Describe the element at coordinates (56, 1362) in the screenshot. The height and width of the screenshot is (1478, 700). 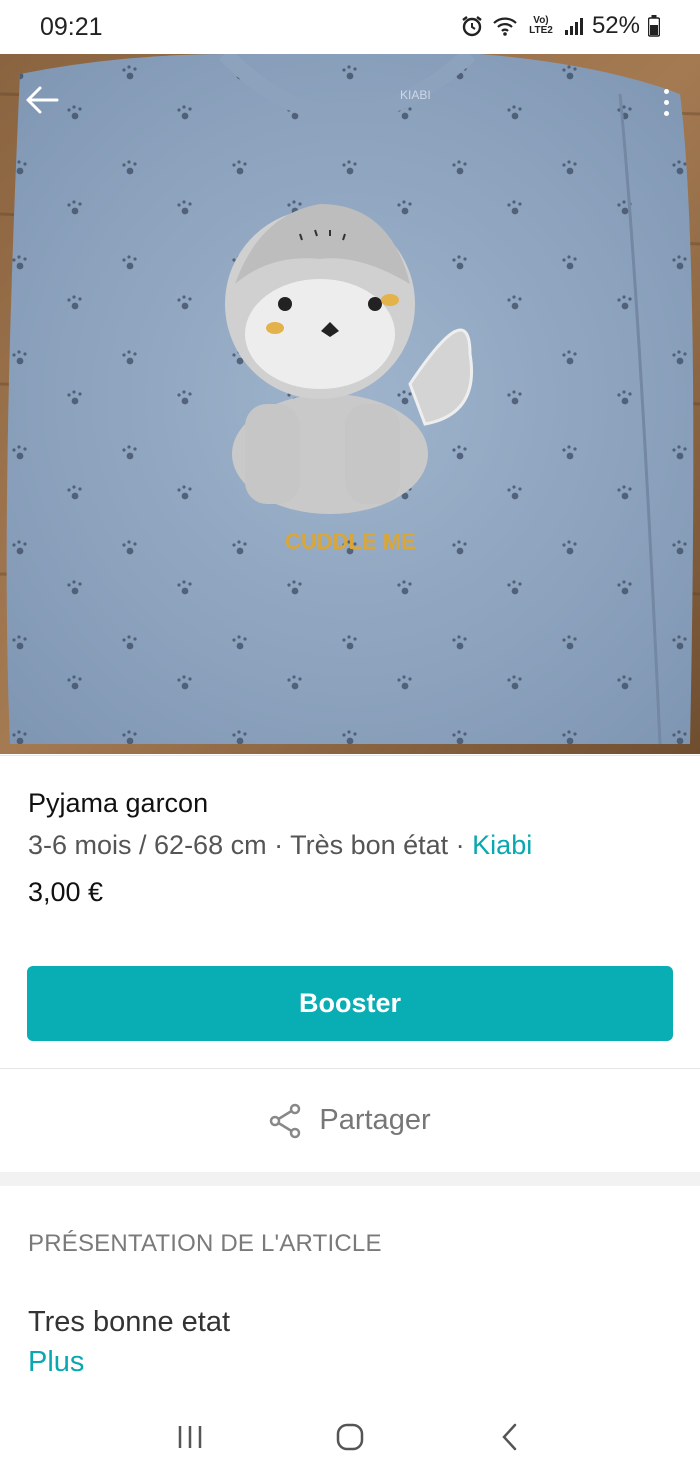
I see `more-link: Plus` at that location.